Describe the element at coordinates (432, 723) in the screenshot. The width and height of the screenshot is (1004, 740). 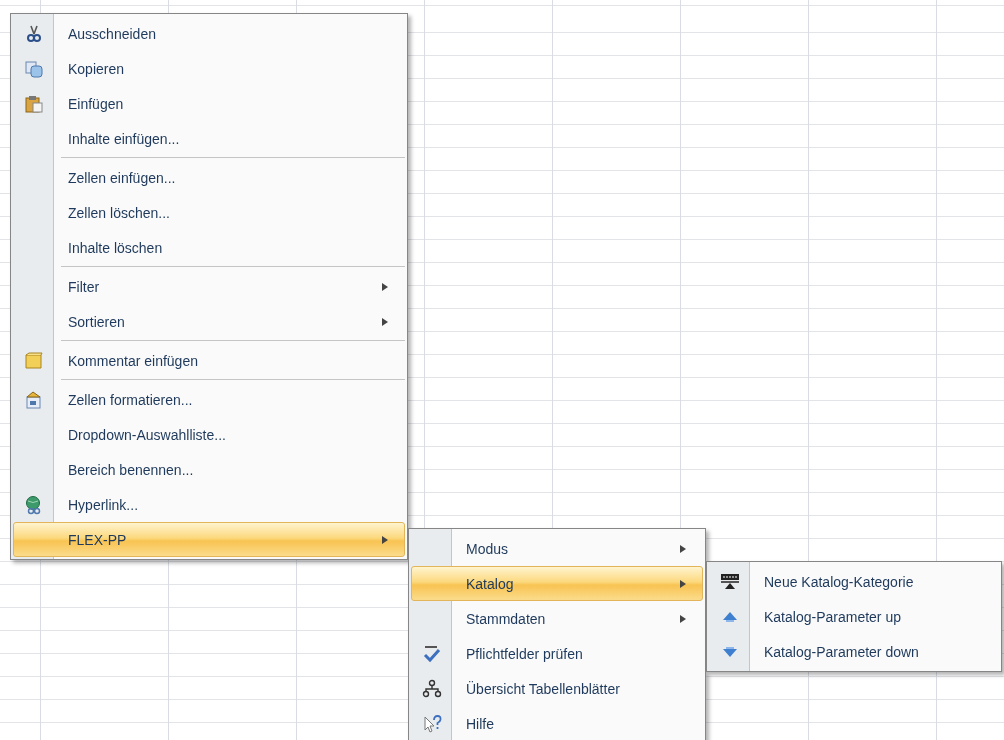
I see `help-pointer-icon` at that location.